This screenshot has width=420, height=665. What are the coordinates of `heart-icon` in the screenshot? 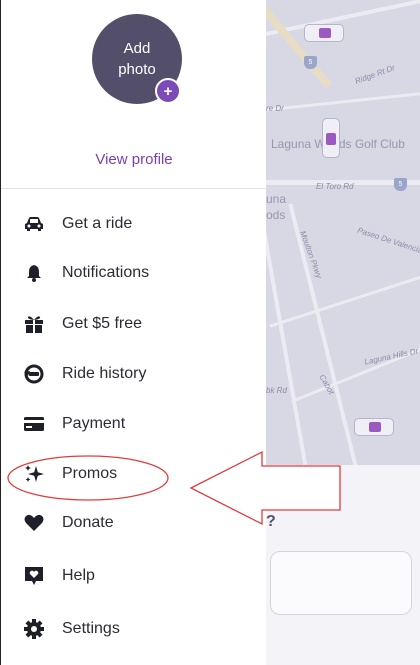 It's located at (34, 523).